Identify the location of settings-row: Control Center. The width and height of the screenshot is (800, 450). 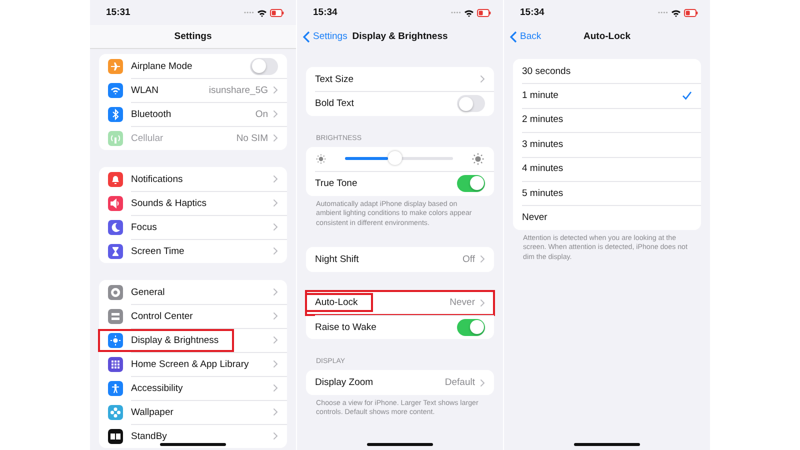
(193, 316).